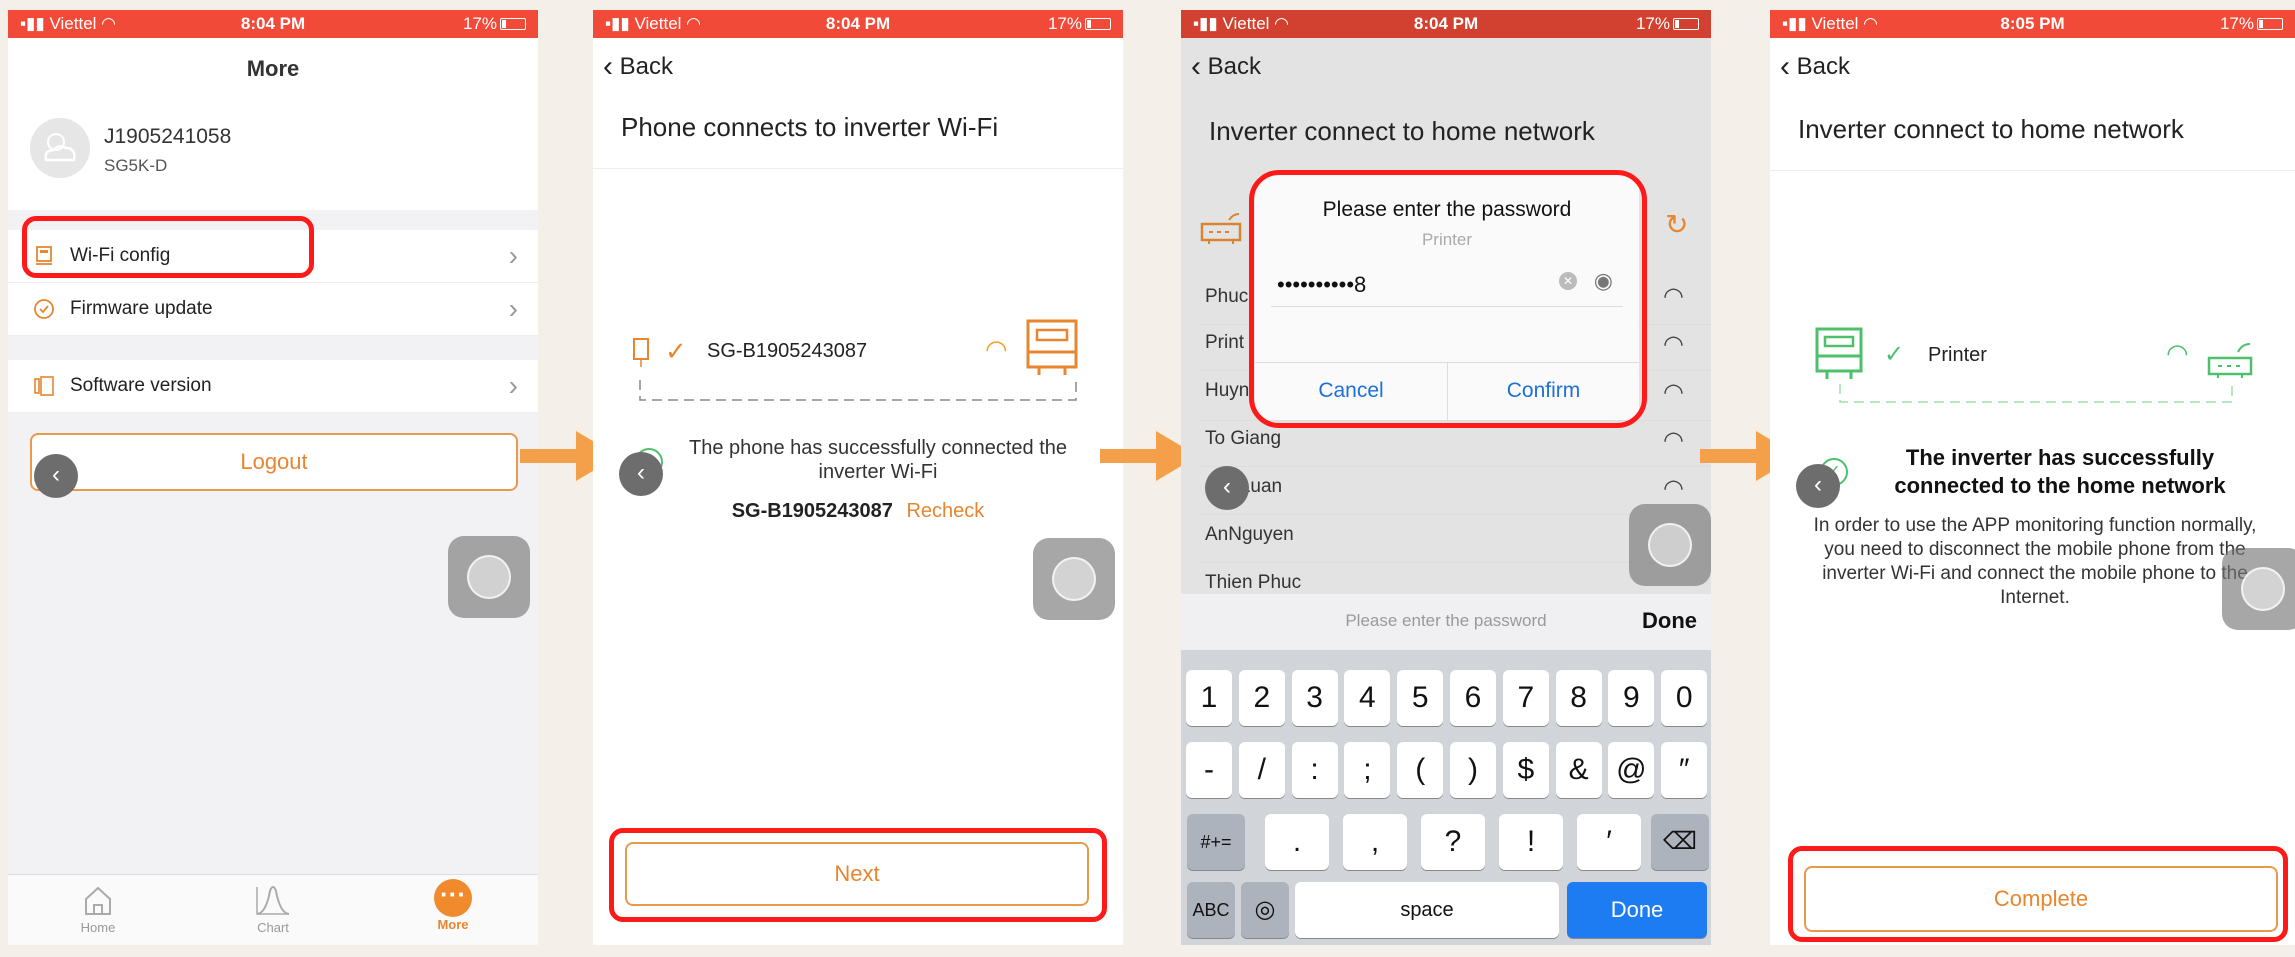 The height and width of the screenshot is (957, 2295). What do you see at coordinates (1209, 698) in the screenshot?
I see `keyboard-key: 1` at bounding box center [1209, 698].